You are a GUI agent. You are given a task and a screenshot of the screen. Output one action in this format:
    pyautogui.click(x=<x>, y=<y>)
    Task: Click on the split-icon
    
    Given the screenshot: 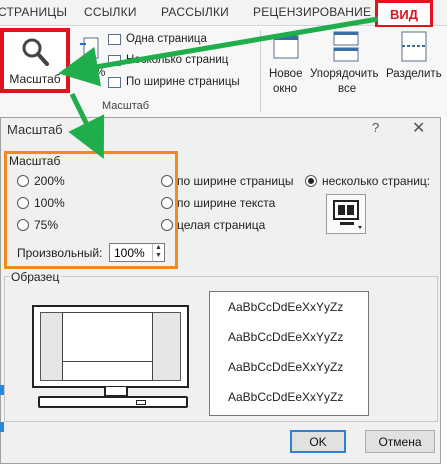 What is the action you would take?
    pyautogui.click(x=414, y=46)
    